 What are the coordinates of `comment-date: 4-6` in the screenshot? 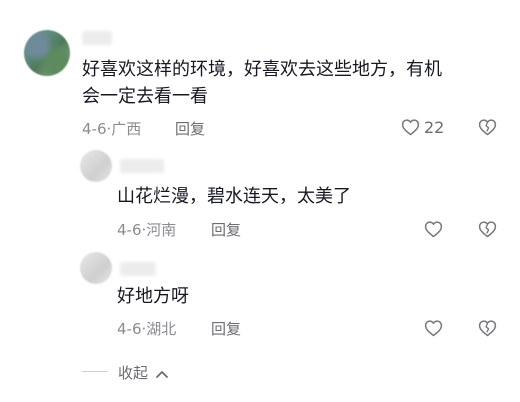 It's located at (94, 129).